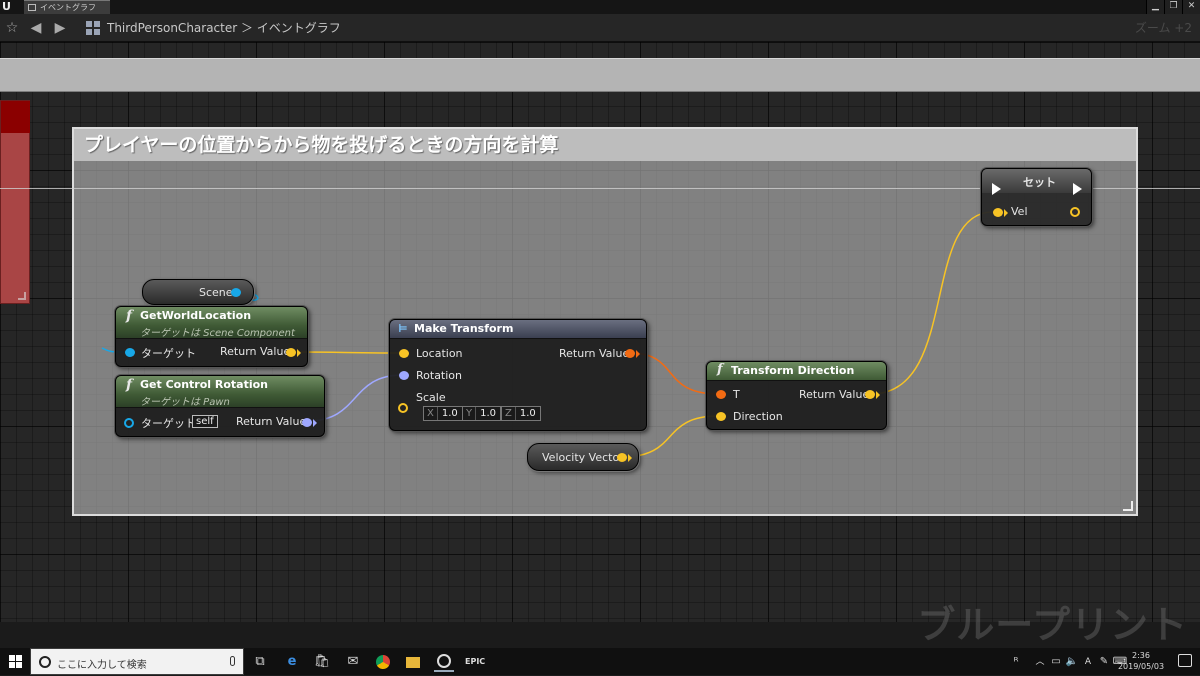  I want to click on people-icon: ᴿ, so click(1016, 662).